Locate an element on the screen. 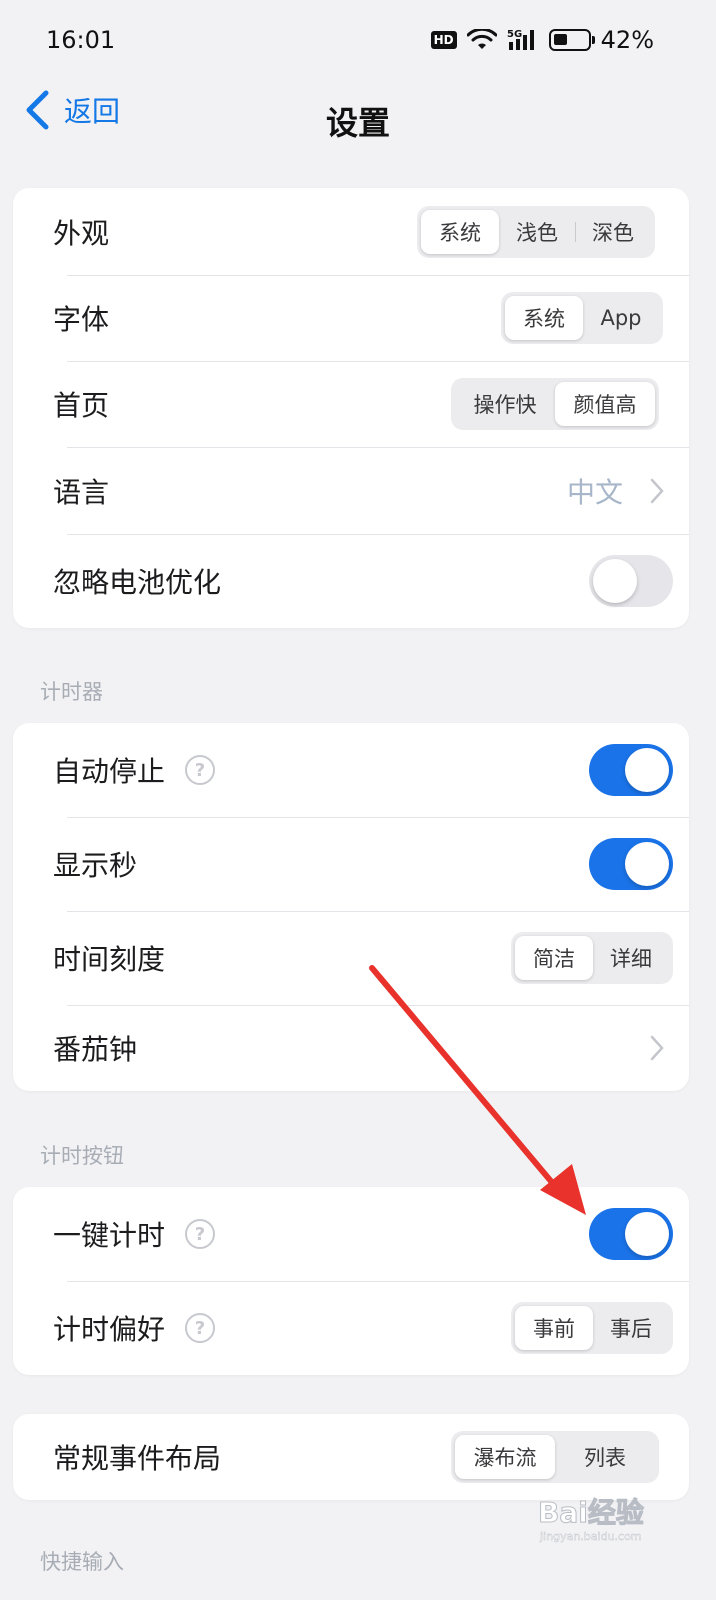 This screenshot has width=716, height=1600. quick-input-section-header: 快捷输入 is located at coordinates (82, 1562).